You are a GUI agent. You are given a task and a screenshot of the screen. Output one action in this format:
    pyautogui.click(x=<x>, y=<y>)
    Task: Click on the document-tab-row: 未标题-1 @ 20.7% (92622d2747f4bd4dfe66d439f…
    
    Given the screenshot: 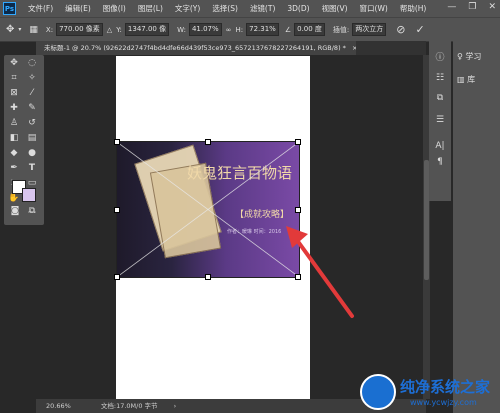 What is the action you would take?
    pyautogui.click(x=231, y=48)
    